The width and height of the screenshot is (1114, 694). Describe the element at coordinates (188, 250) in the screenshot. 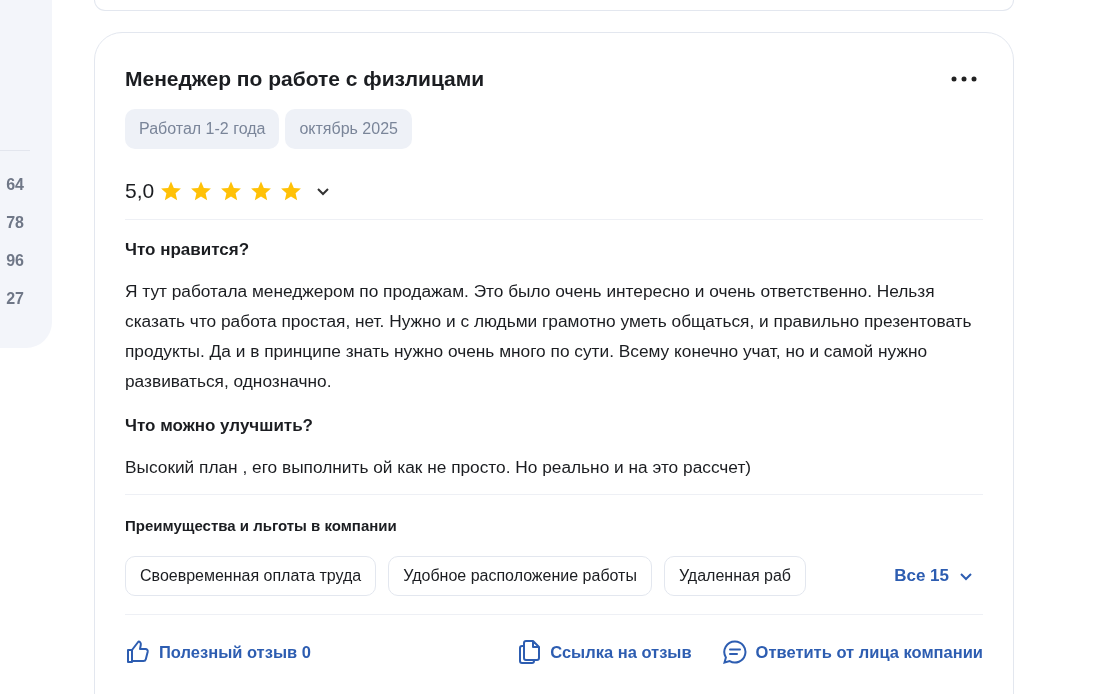

I see `section-heading: Что нравится?` at that location.